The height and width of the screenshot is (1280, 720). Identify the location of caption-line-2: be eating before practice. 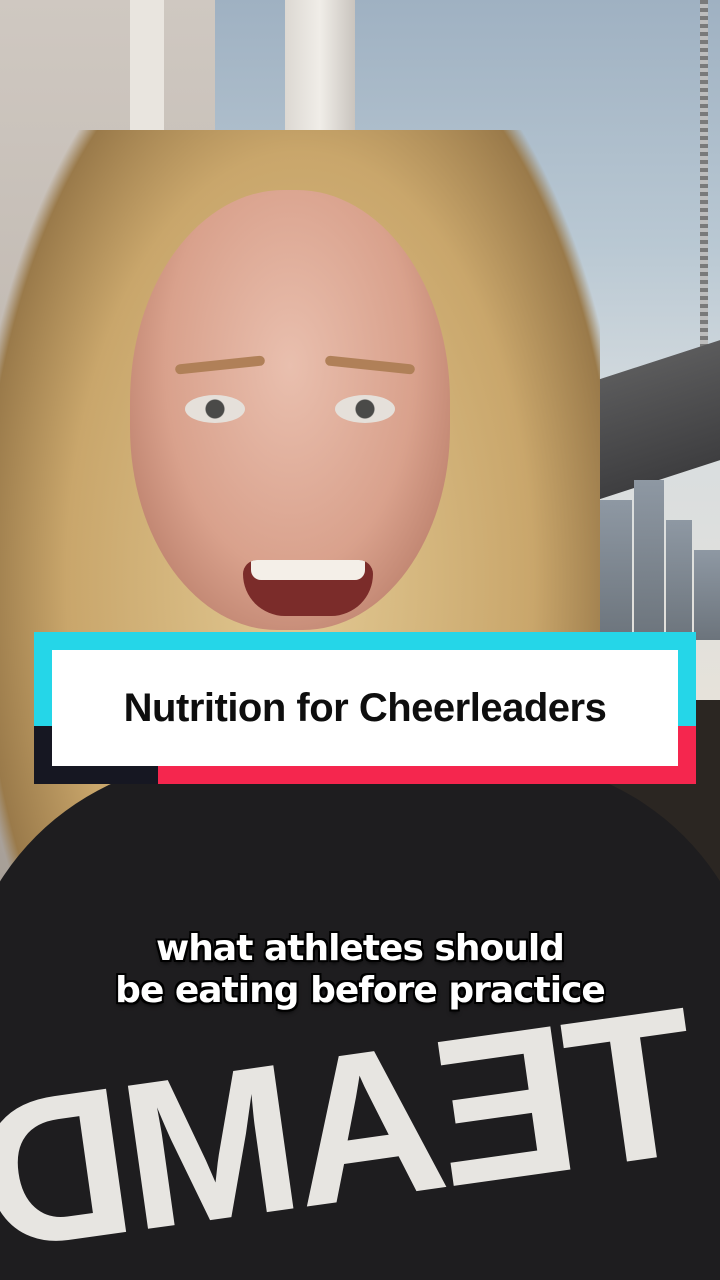
(360, 990).